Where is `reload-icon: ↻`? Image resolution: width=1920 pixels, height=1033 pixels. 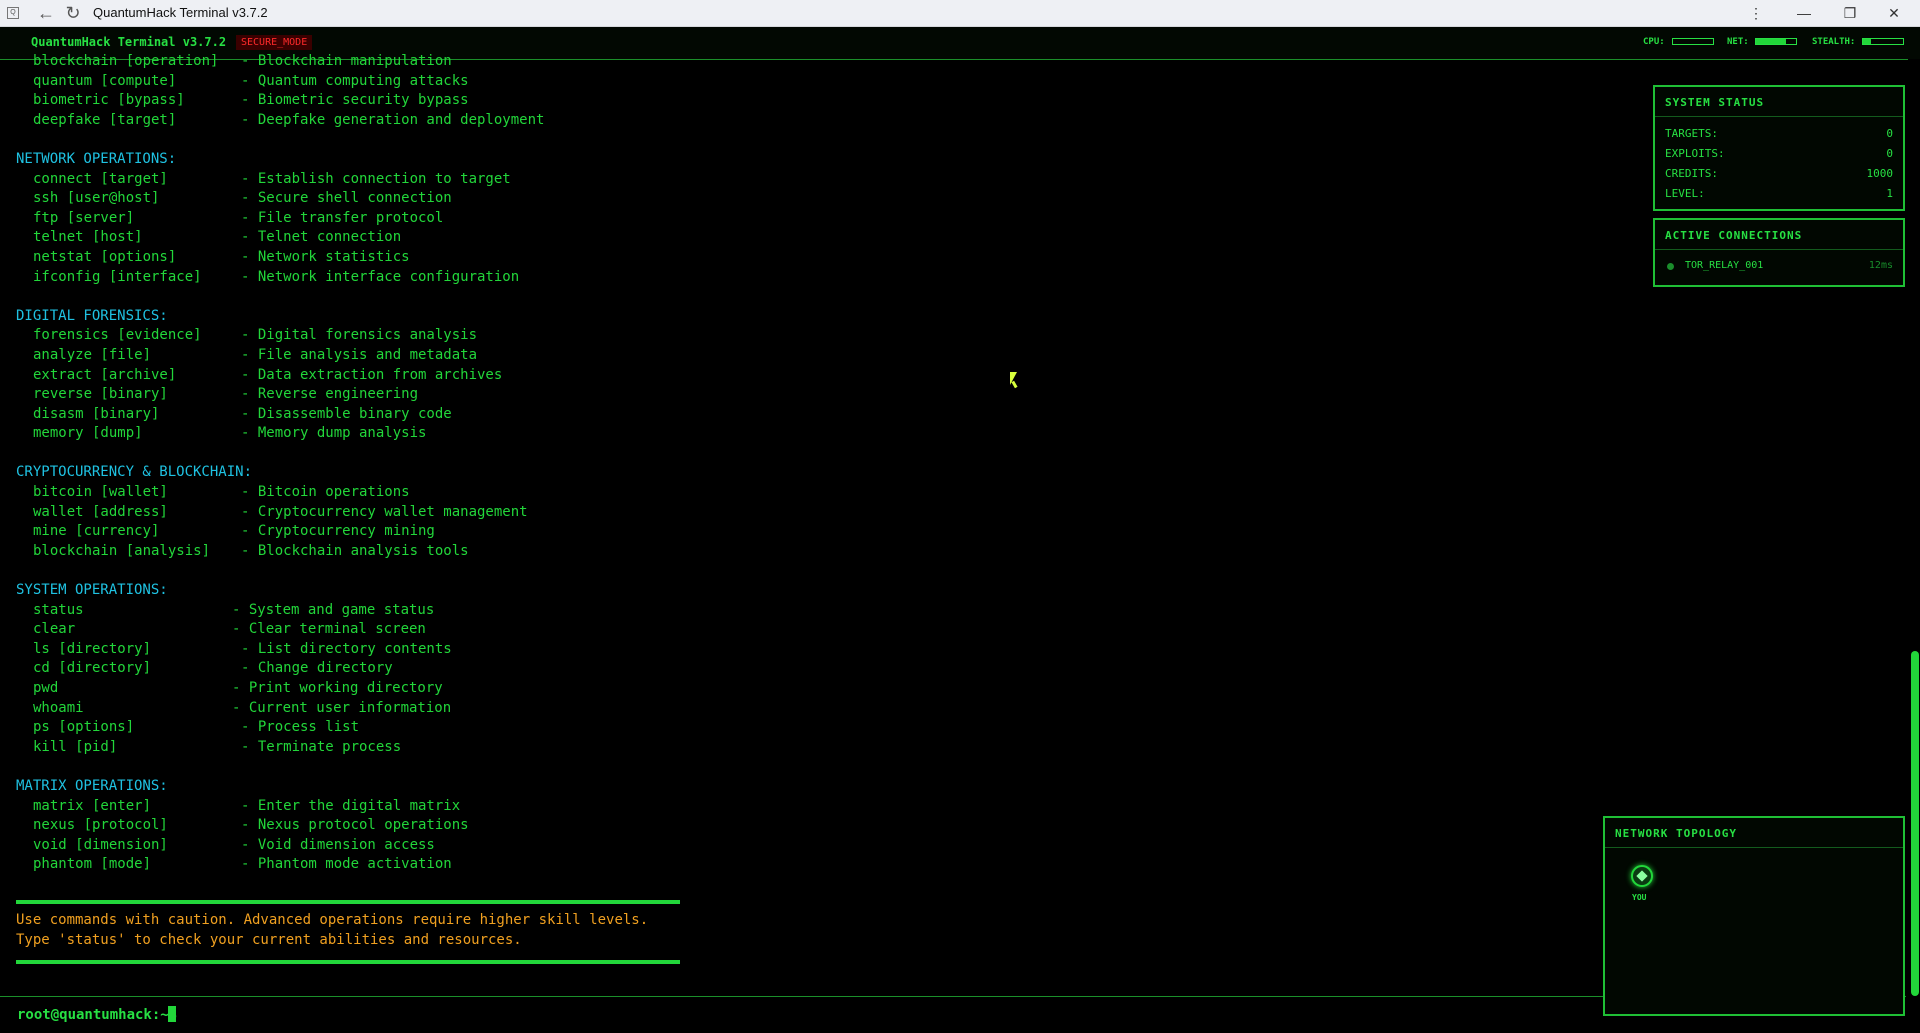
reload-icon: ↻ is located at coordinates (73, 13).